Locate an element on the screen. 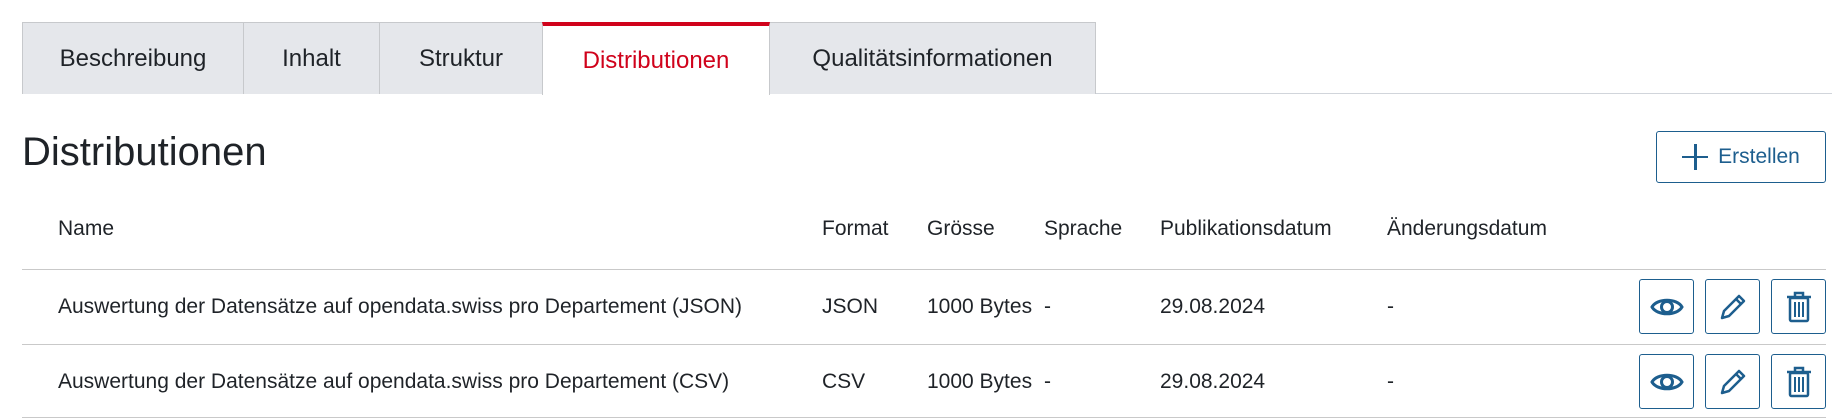  row-format: JSON is located at coordinates (850, 306).